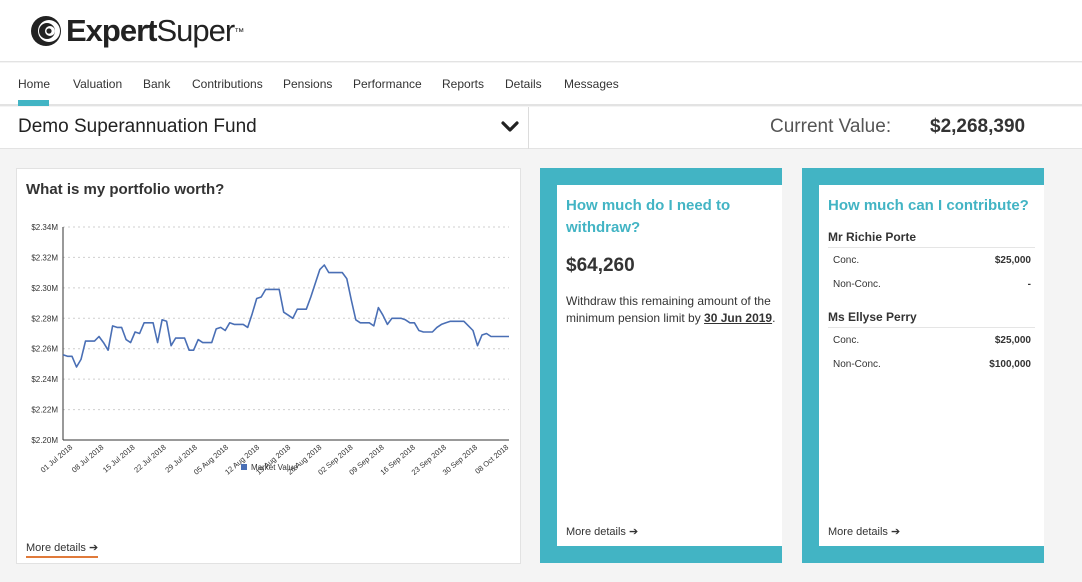 Image resolution: width=1082 pixels, height=582 pixels. I want to click on withdraw-more-details-link: More details ➔, so click(602, 531).